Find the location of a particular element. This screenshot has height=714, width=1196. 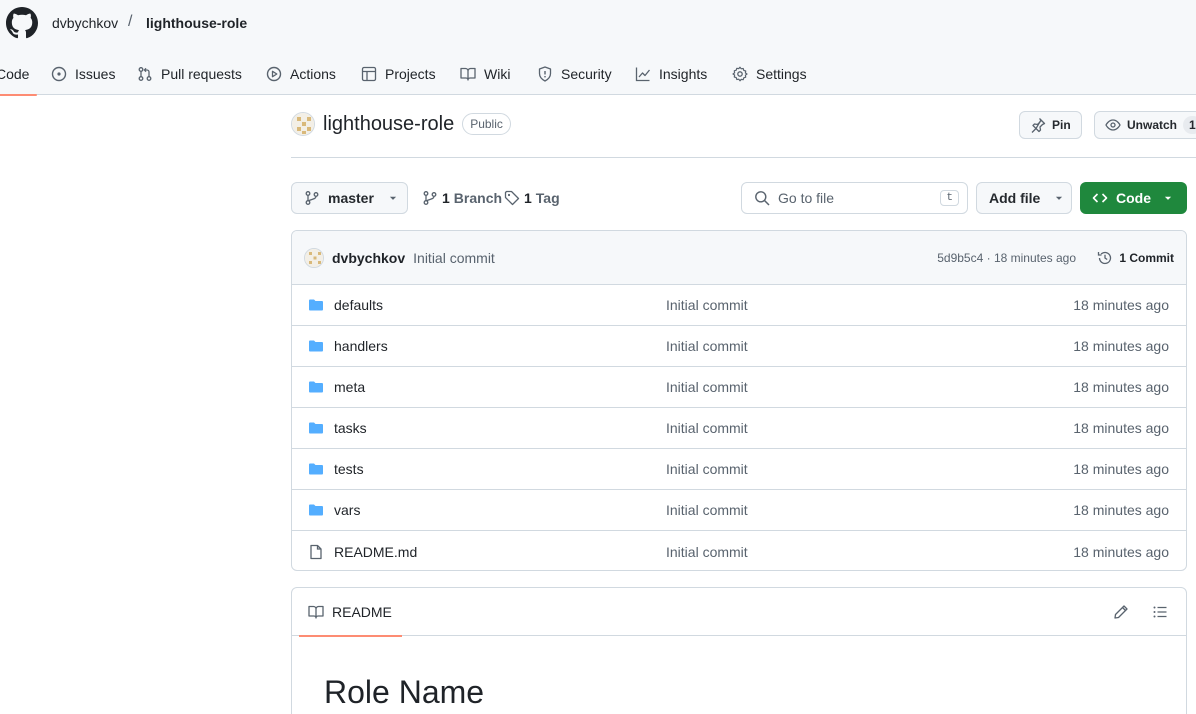

file-row: vars Initial commit 18 minutes ago is located at coordinates (739, 510).